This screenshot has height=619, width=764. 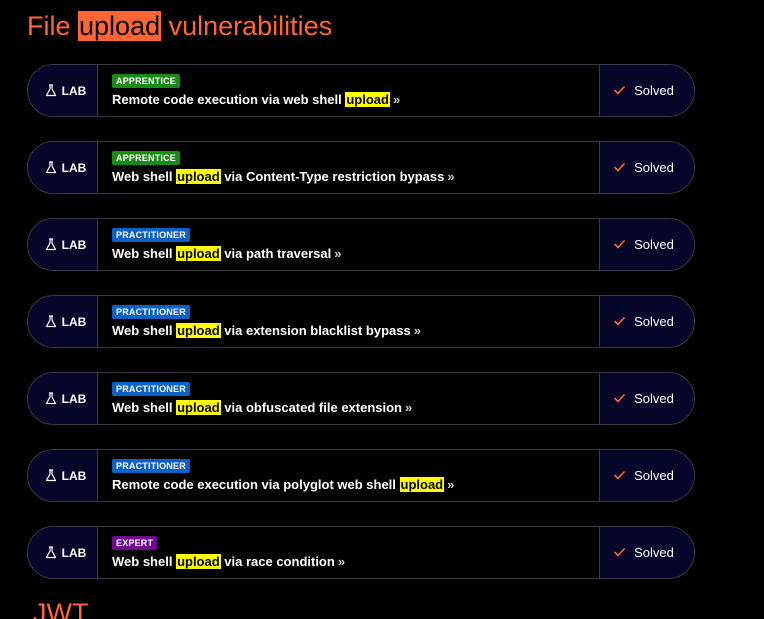 What do you see at coordinates (247, 26) in the screenshot?
I see `section-title-after: vulnerabilities` at bounding box center [247, 26].